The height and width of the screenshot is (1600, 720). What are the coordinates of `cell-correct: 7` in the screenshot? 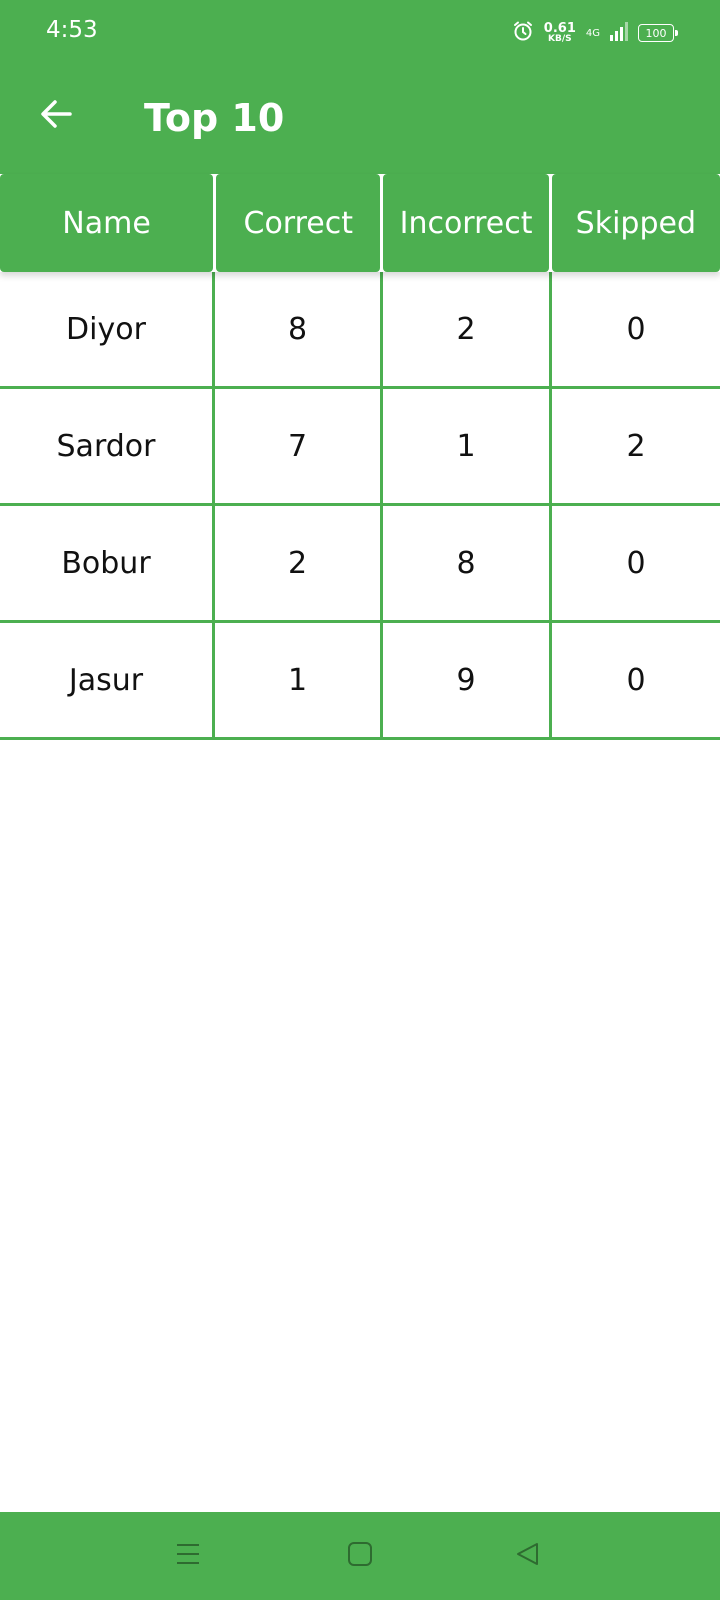 It's located at (299, 446).